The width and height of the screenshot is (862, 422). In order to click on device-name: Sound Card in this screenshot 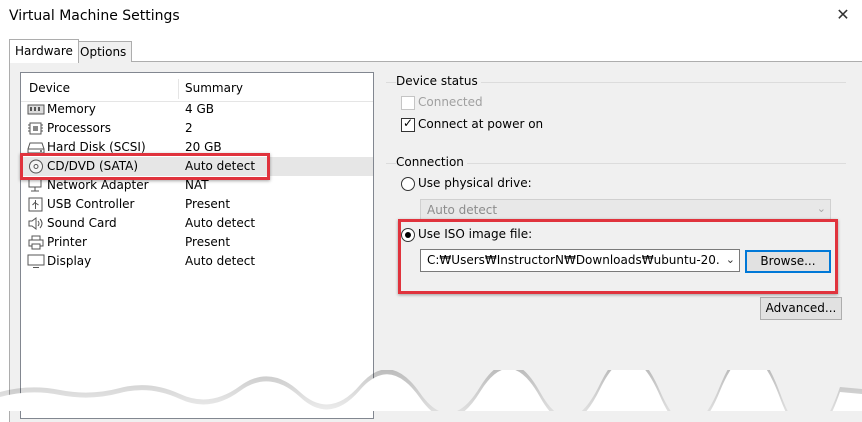, I will do `click(82, 223)`.